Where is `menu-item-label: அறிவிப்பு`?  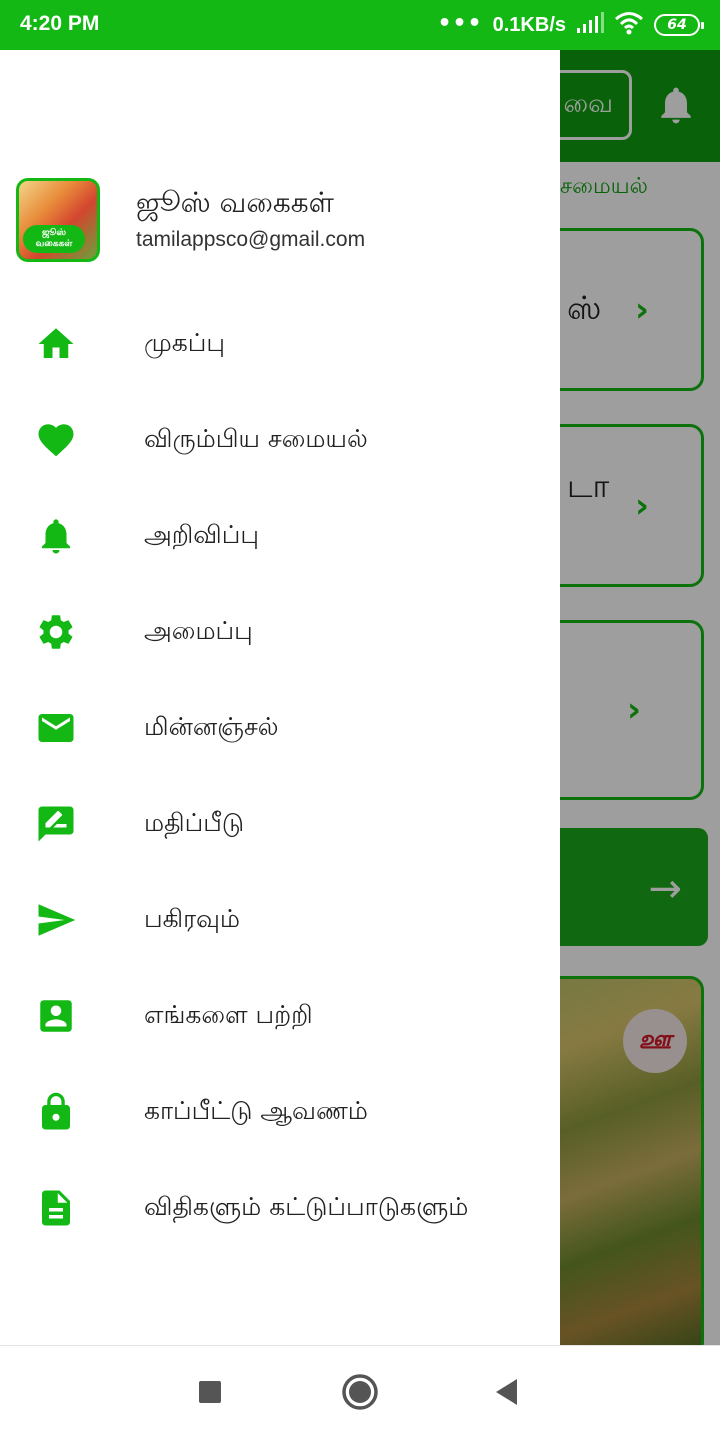
menu-item-label: அறிவிப்பு is located at coordinates (201, 534).